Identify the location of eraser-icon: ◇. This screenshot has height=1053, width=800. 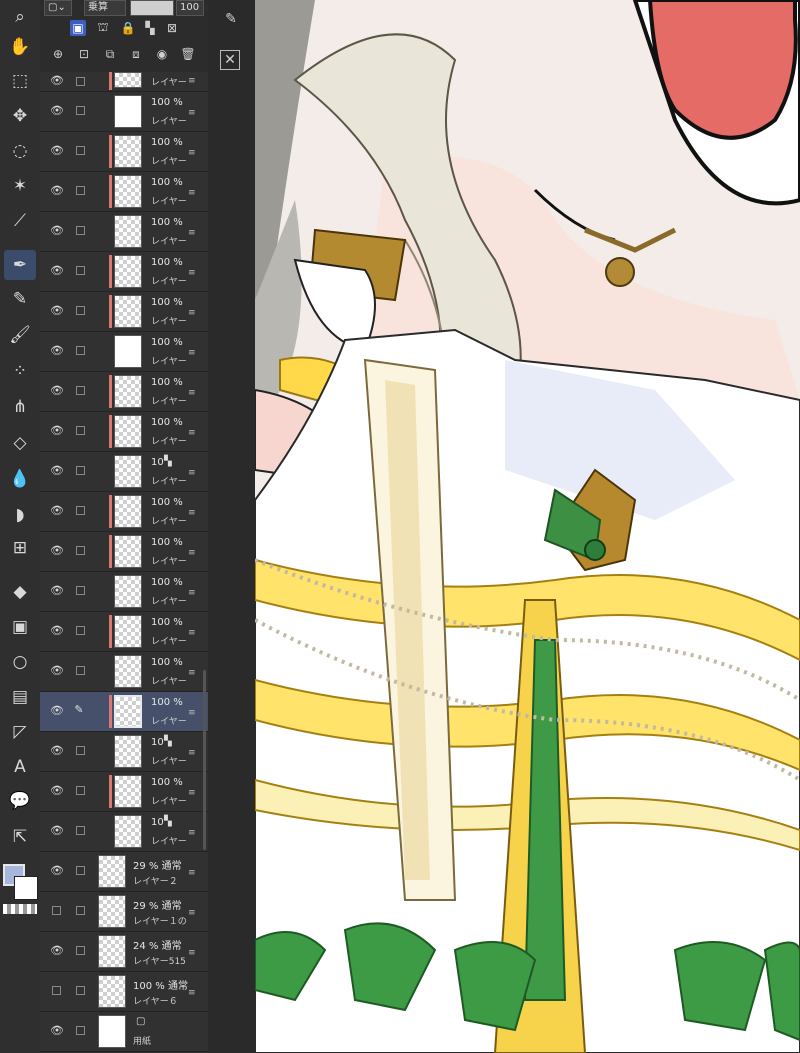
(20, 443).